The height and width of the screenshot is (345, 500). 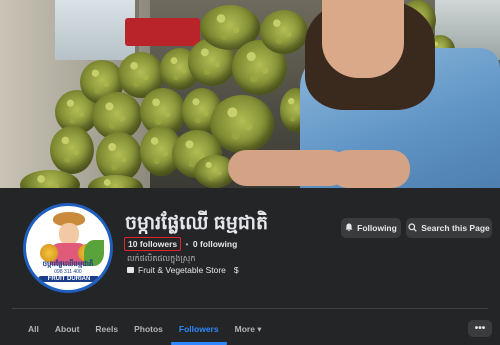 What do you see at coordinates (197, 223) in the screenshot?
I see `page-title: ចម្ការផ្លែឈើ ធម្មជាតិ` at bounding box center [197, 223].